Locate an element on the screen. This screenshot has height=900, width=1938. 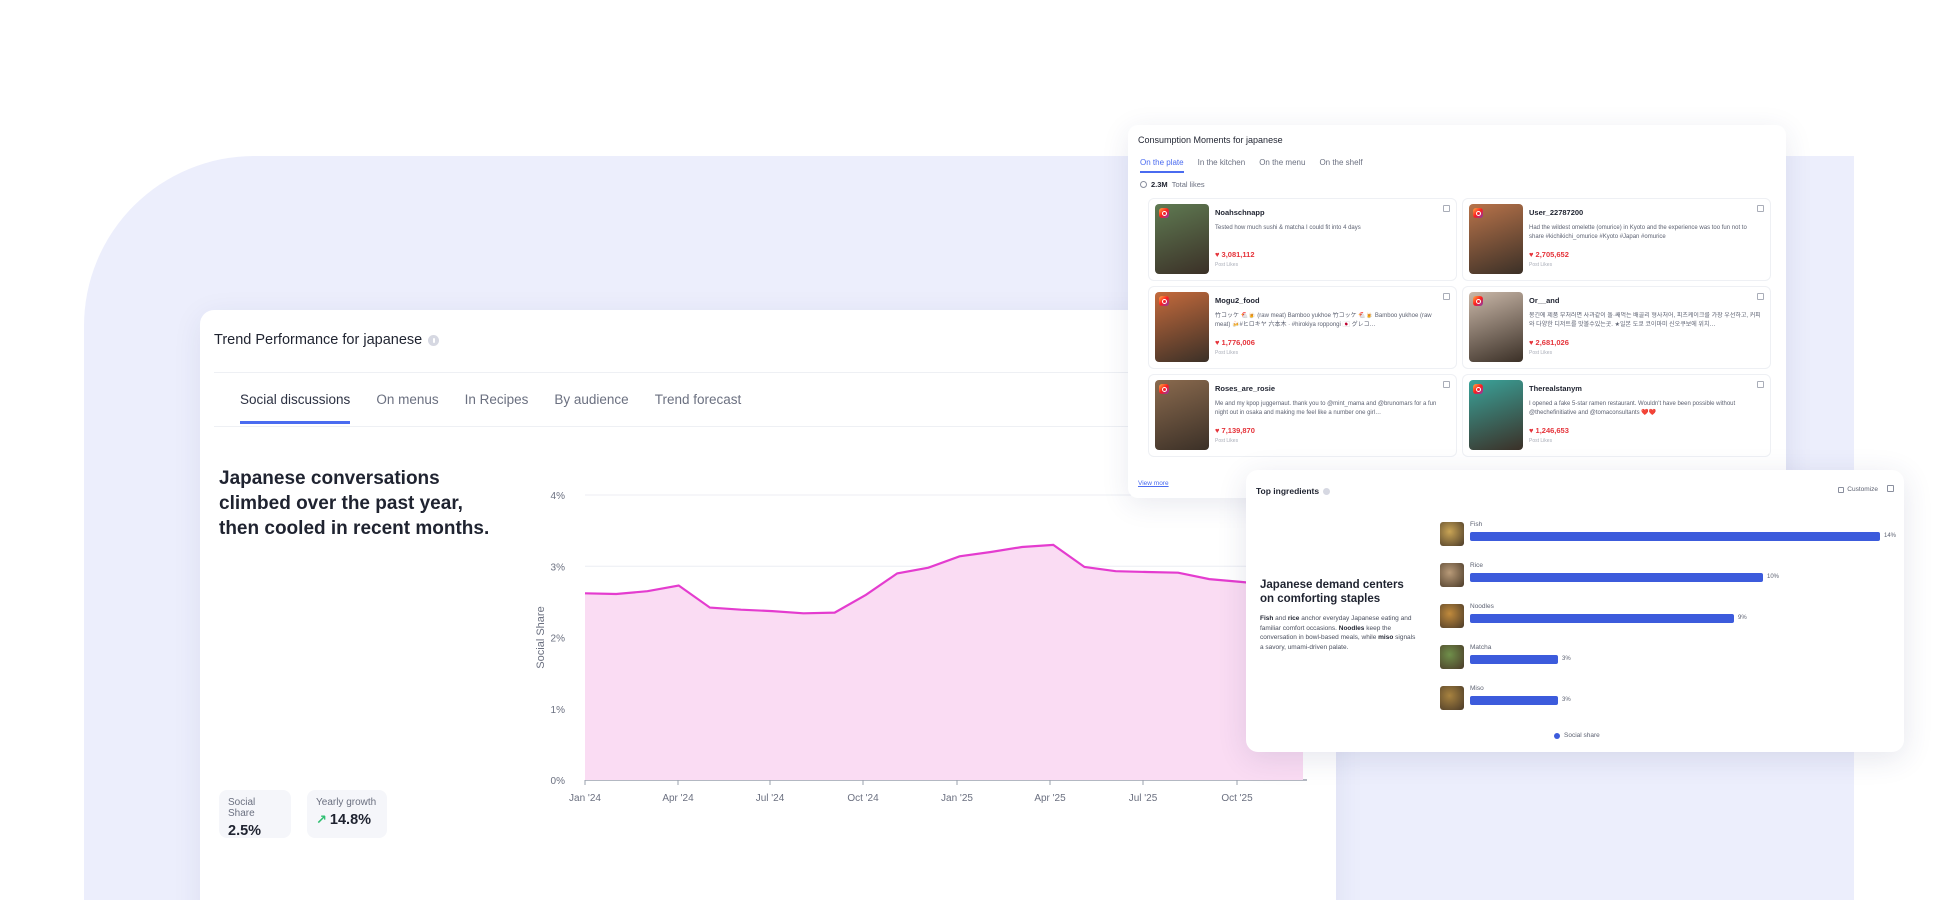
post-likes-count: ♥ 3,081,112 is located at coordinates (1235, 254).